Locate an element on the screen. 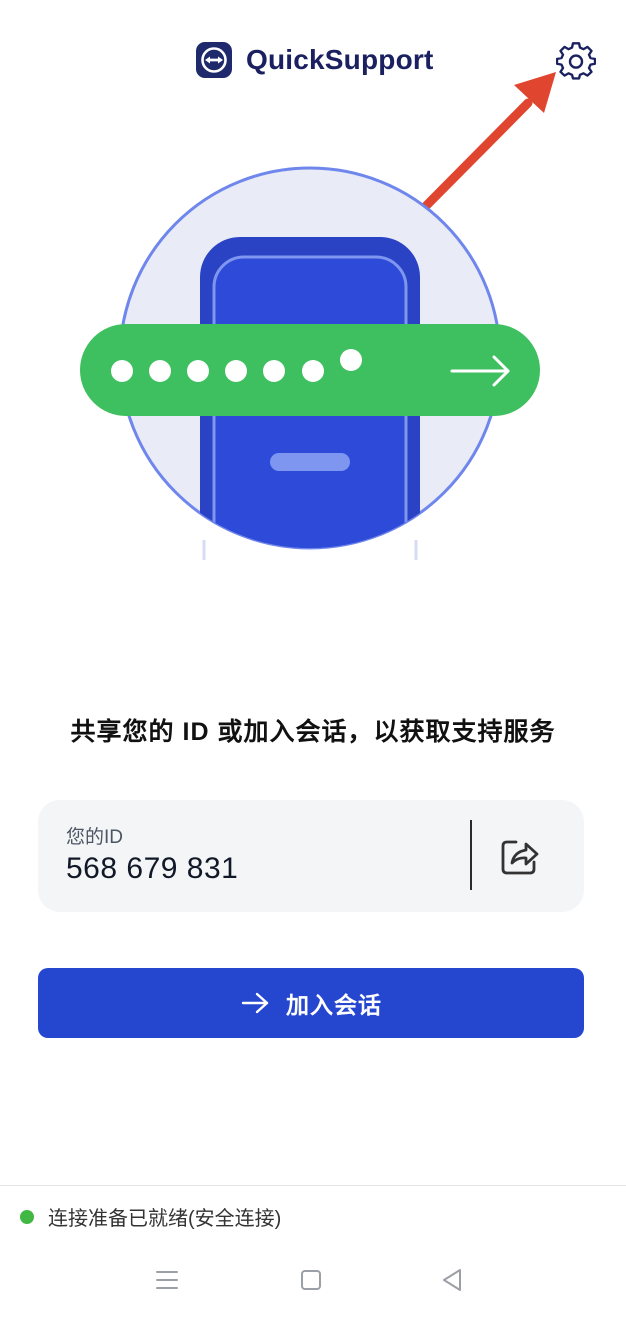 Image resolution: width=626 pixels, height=1318 pixels. connection-status: 连接准备已就绪(安全连接) is located at coordinates (150, 1216).